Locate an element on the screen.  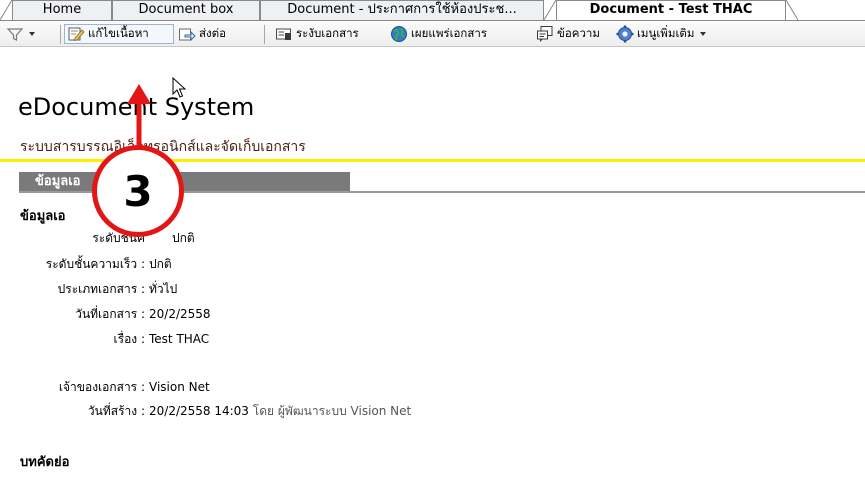
urgency-label-wrap: ระดับชั้นความเร็ว : is located at coordinates (72, 264).